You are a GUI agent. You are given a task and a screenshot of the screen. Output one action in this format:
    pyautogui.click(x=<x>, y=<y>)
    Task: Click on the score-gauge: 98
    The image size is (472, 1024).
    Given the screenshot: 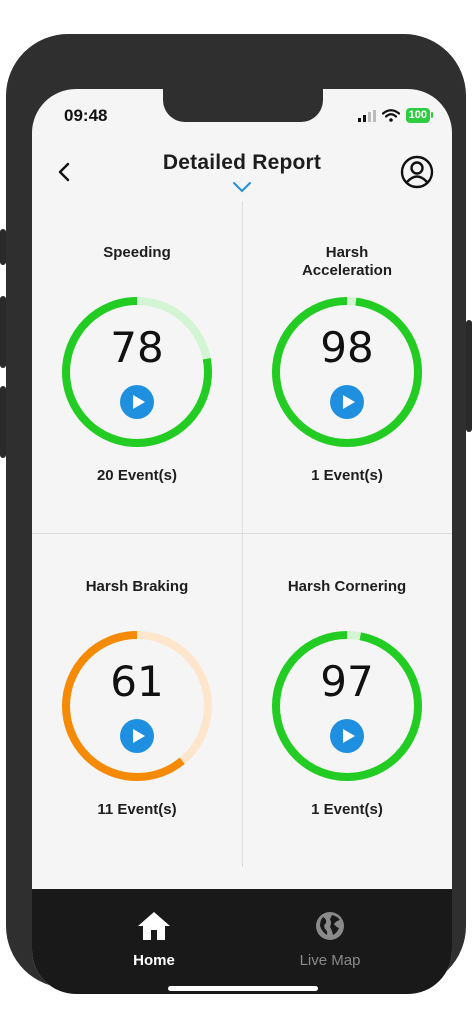 What is the action you would take?
    pyautogui.click(x=347, y=372)
    